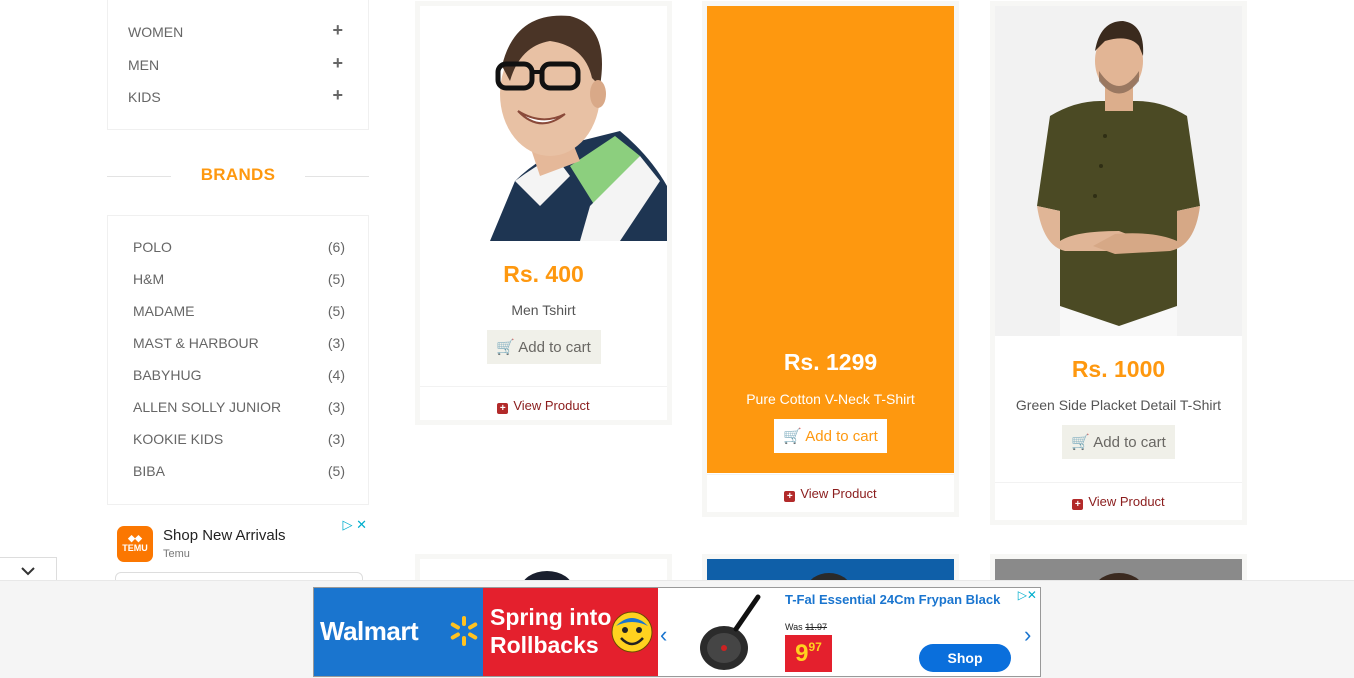  Describe the element at coordinates (238, 548) in the screenshot. I see `sidebar-ad: ◆◆ TEMU Shop New Arrivals Temu ▷ ✕` at that location.